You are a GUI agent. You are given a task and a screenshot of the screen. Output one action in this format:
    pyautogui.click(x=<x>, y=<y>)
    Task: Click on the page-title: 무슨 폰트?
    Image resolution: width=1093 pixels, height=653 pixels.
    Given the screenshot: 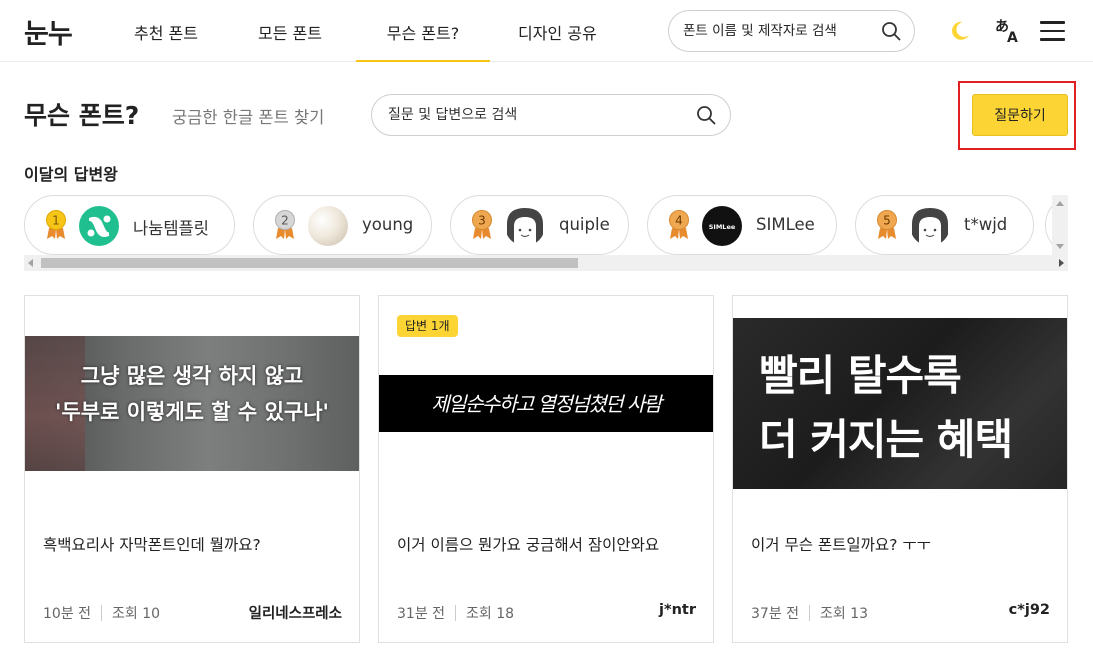 What is the action you would take?
    pyautogui.click(x=82, y=115)
    